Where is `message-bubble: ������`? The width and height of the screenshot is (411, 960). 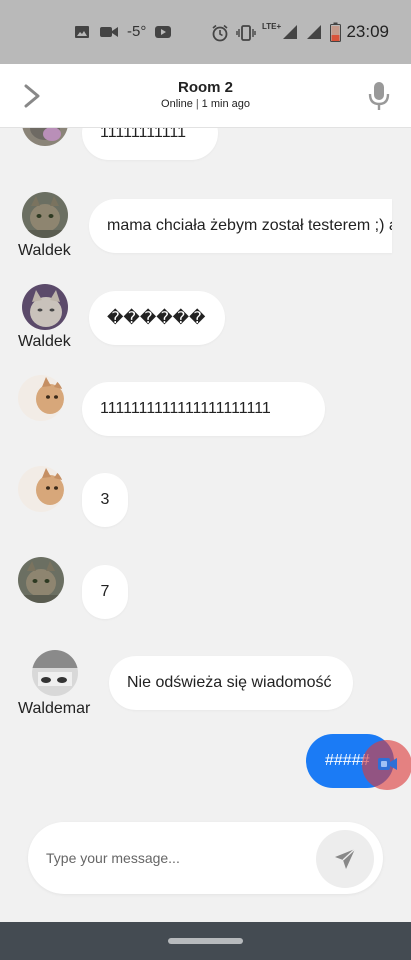 message-bubble: ������ is located at coordinates (157, 318).